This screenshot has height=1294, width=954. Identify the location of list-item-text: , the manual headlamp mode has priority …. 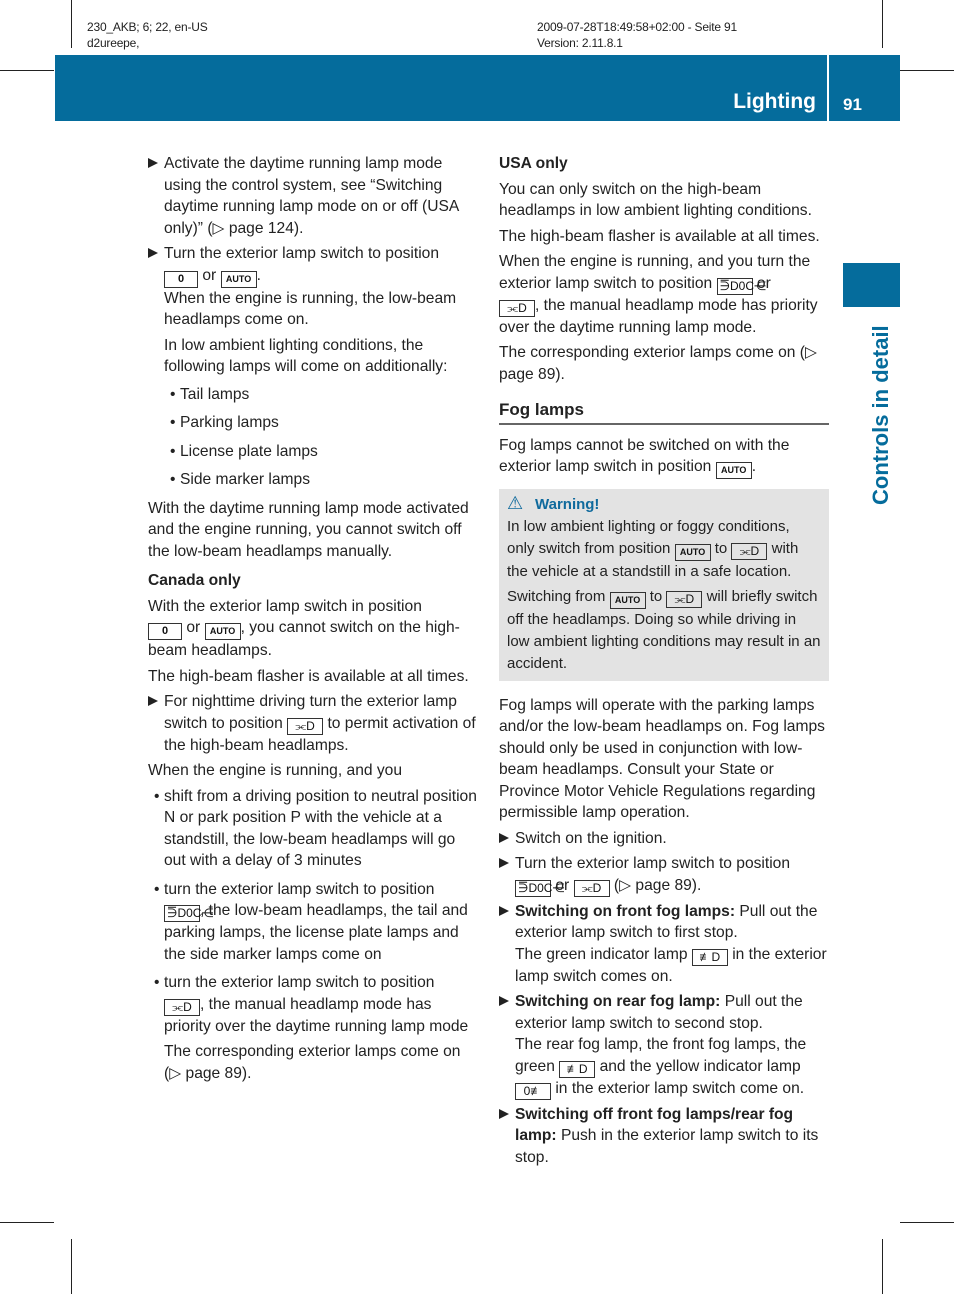
(316, 1015).